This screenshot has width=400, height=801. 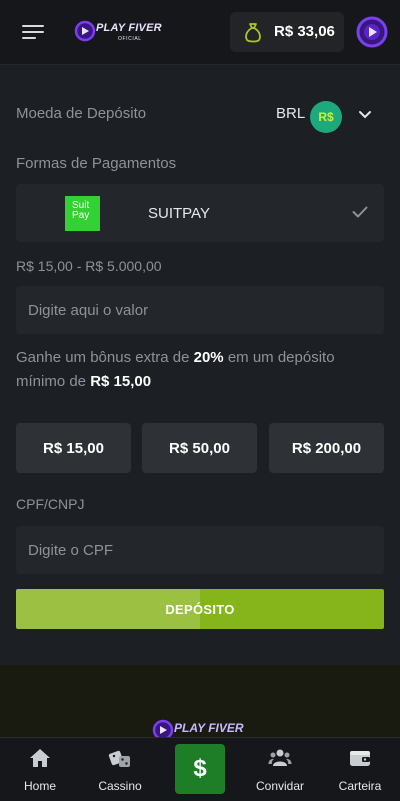 I want to click on payment-method-suitpay: Suit Pay SUITPAY, so click(x=200, y=213).